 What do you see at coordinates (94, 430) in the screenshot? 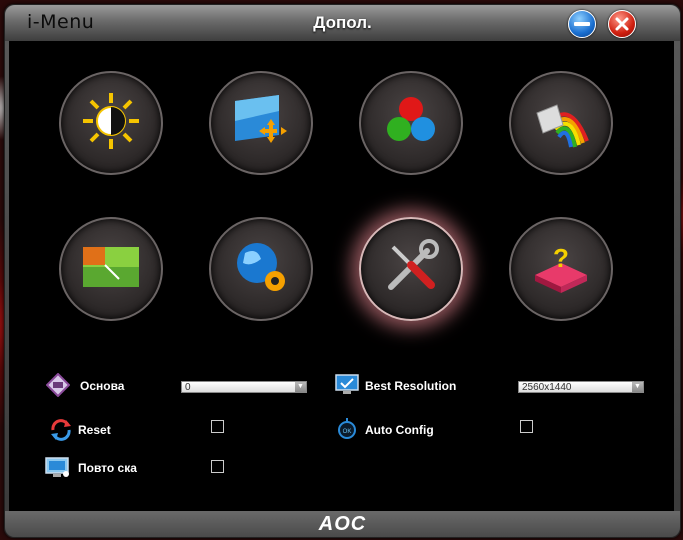
I see `reset-label: Reset` at bounding box center [94, 430].